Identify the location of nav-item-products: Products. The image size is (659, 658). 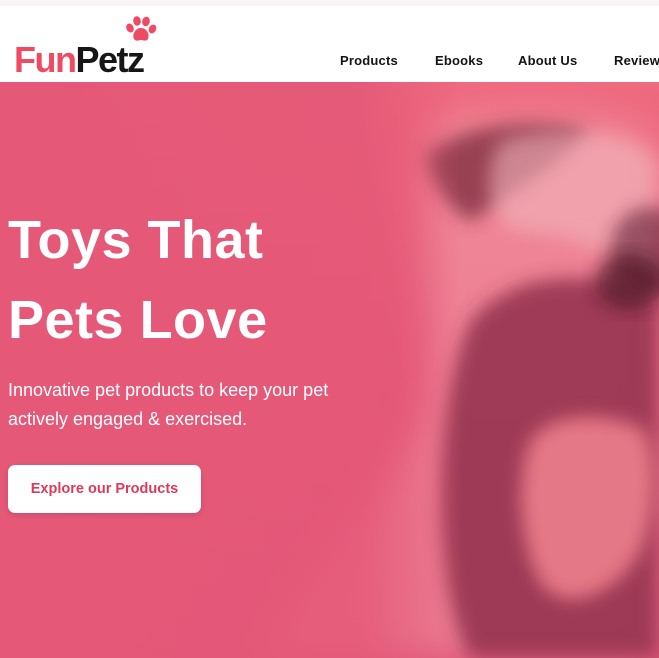
(369, 60).